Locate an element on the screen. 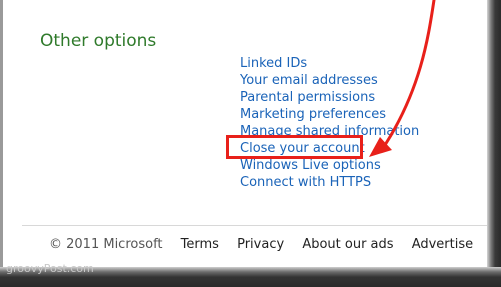 The height and width of the screenshot is (287, 501). footer-link-terms: Terms is located at coordinates (200, 244).